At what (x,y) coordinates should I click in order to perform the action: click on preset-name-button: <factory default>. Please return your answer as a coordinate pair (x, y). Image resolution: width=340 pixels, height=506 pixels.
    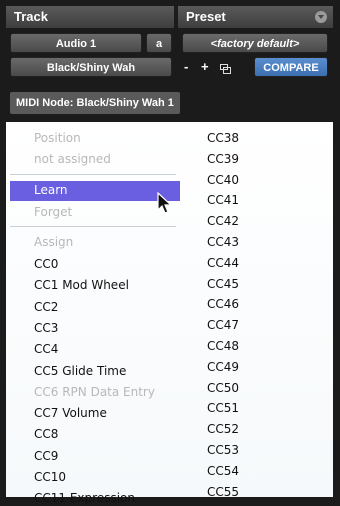
    Looking at the image, I should click on (255, 43).